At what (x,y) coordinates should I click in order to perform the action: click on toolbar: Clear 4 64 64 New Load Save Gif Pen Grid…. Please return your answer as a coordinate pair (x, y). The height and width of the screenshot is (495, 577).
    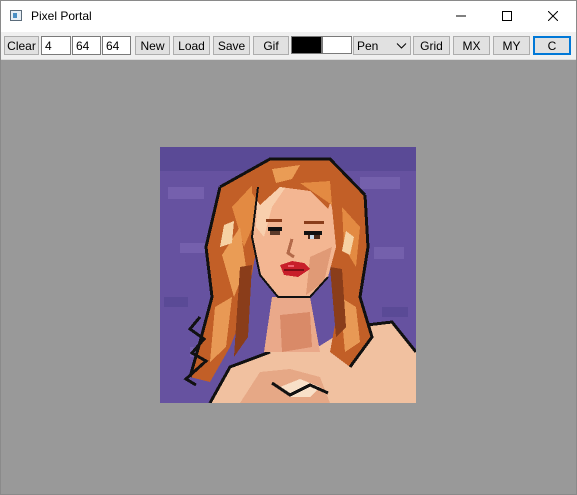
    Looking at the image, I should click on (288, 46).